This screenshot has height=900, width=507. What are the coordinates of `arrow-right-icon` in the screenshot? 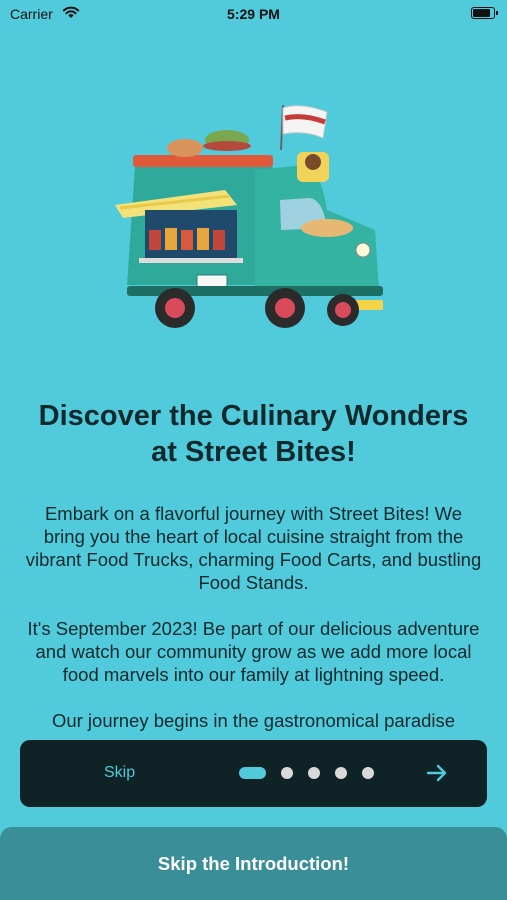 It's located at (437, 773).